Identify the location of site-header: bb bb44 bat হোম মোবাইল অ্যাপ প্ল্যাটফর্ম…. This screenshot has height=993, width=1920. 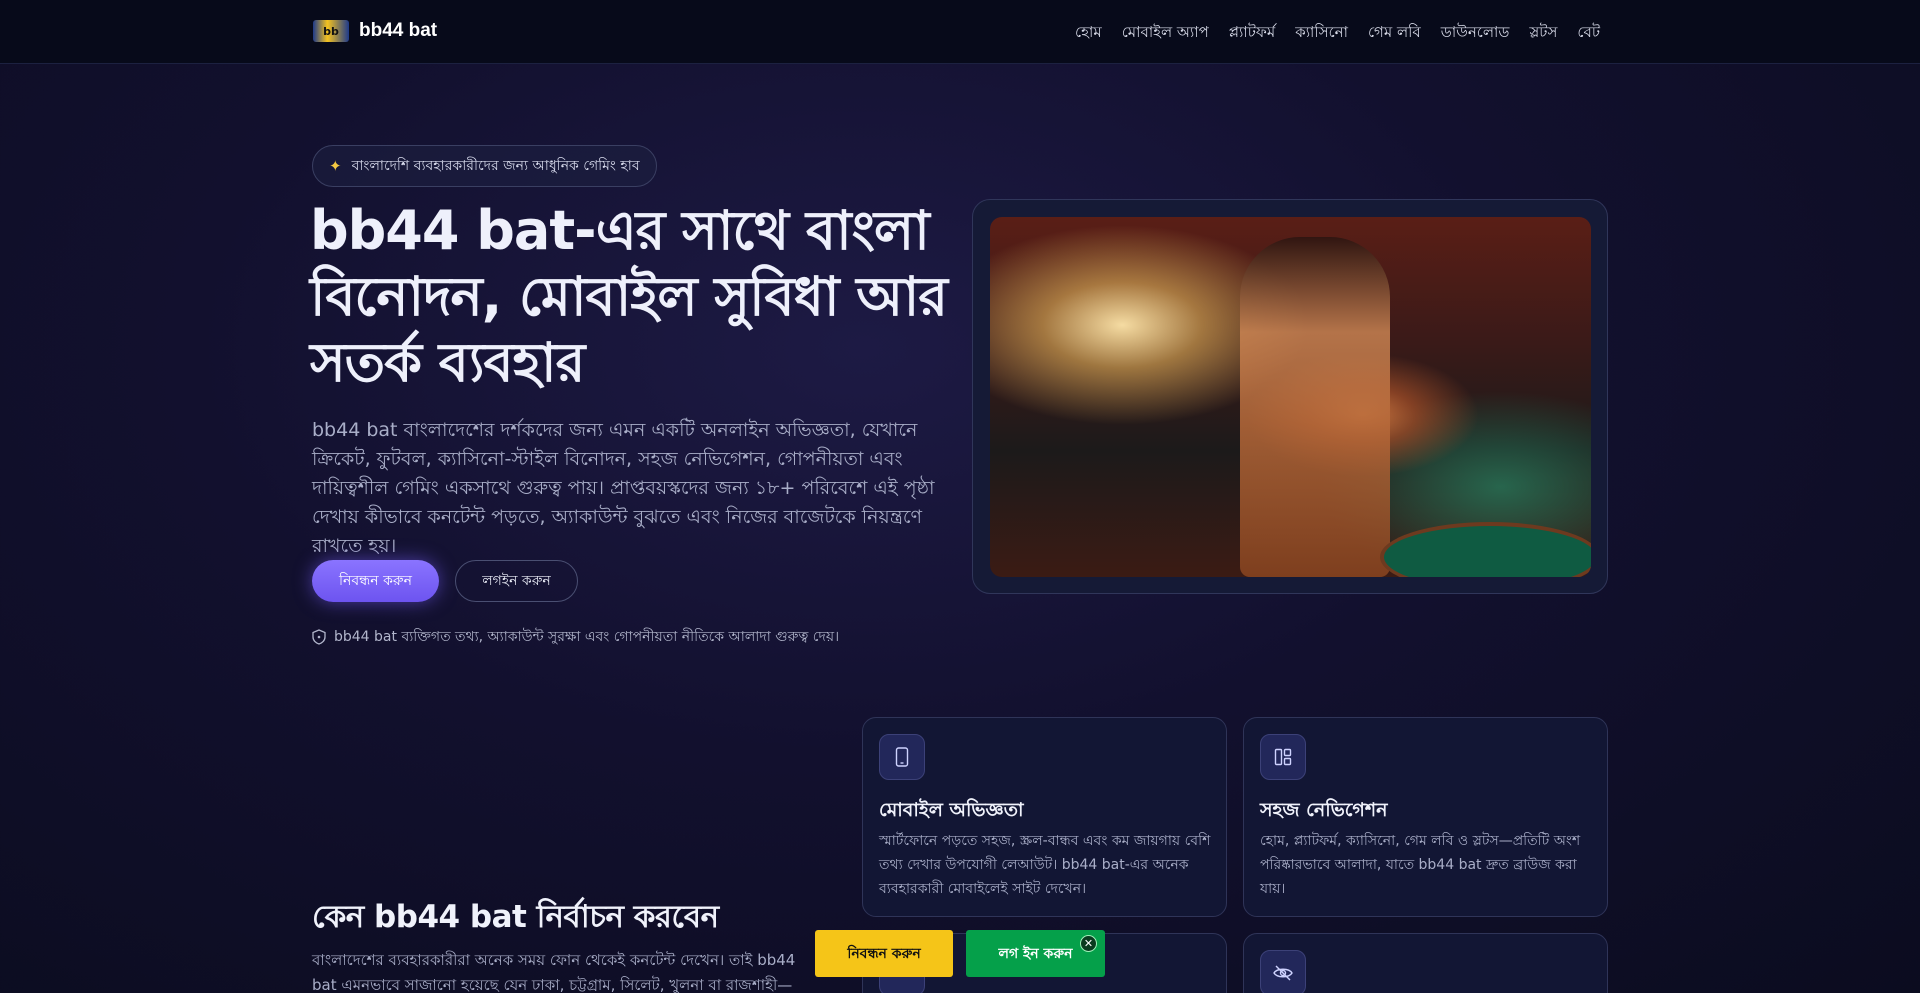
(960, 32).